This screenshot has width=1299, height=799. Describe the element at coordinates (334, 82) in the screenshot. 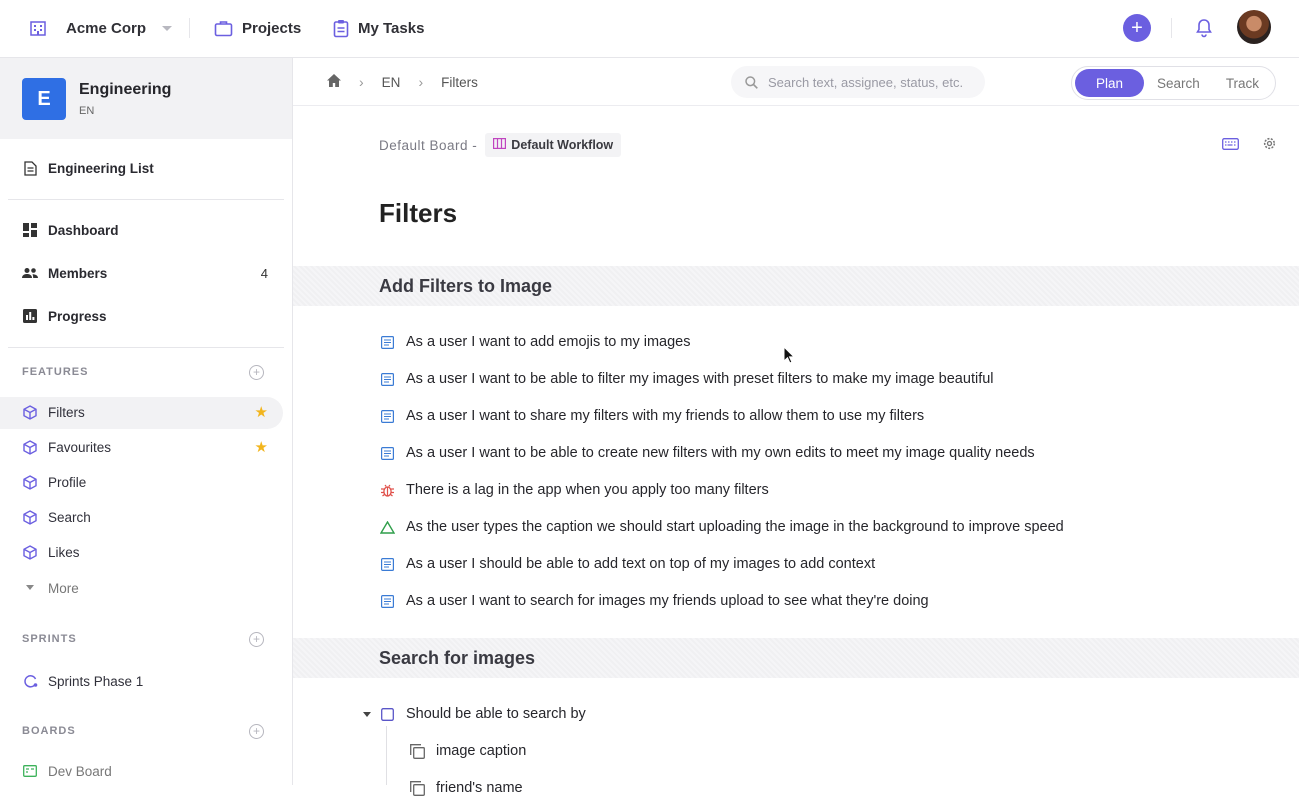

I see `home-icon` at that location.